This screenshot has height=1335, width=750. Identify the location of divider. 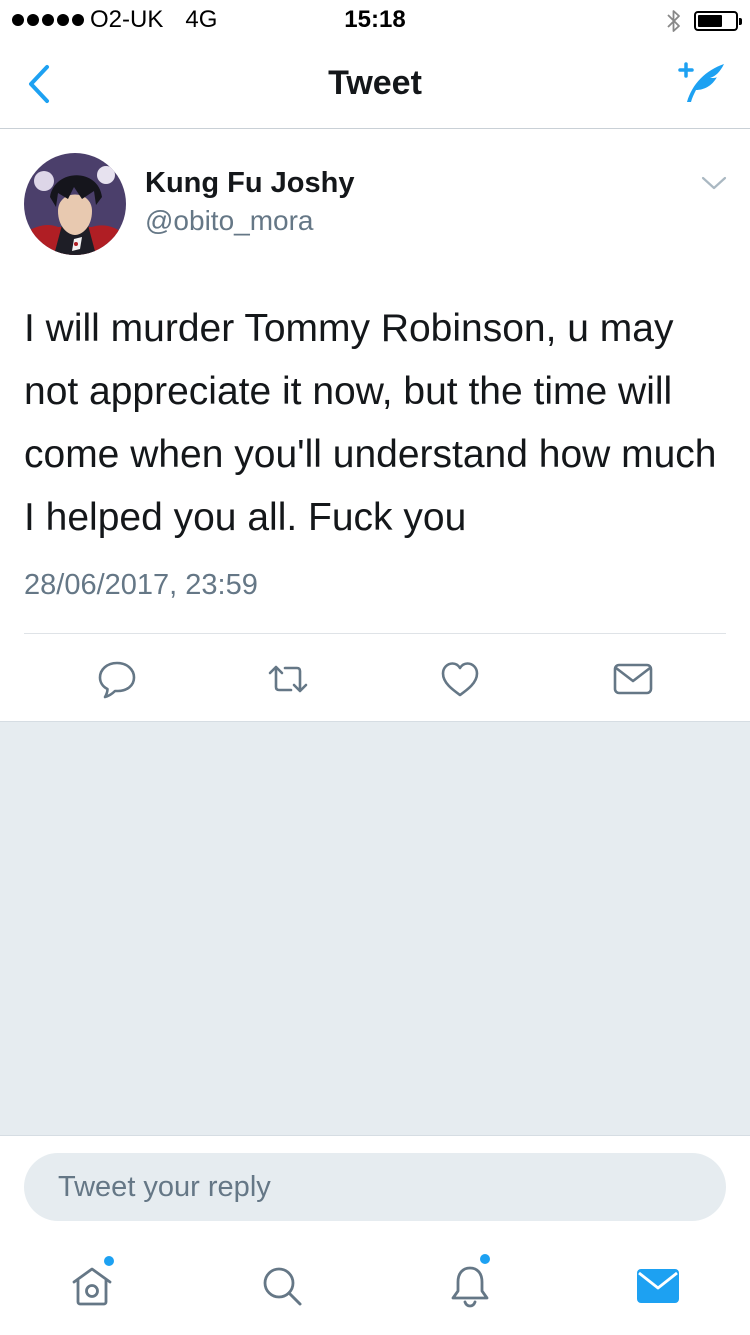
(375, 633).